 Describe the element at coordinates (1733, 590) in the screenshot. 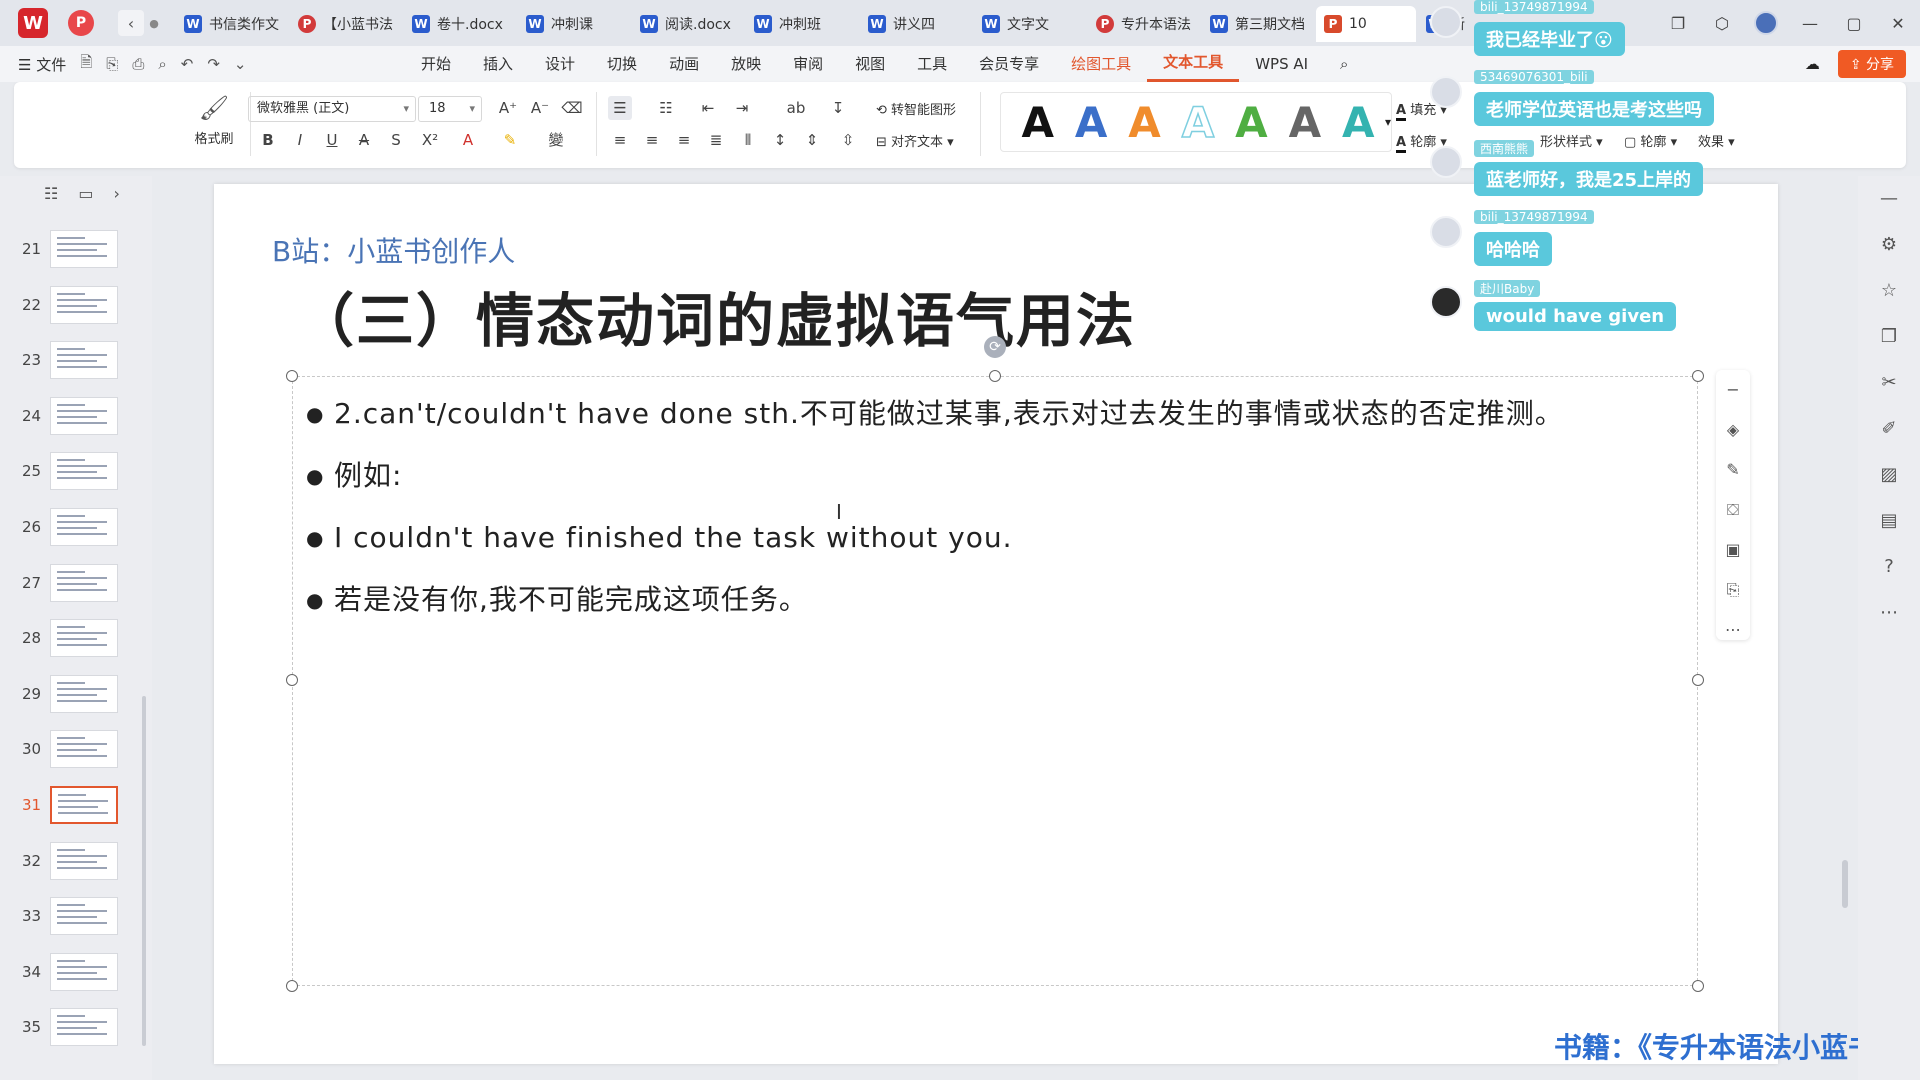

I see `convert-icon: ⎘` at that location.